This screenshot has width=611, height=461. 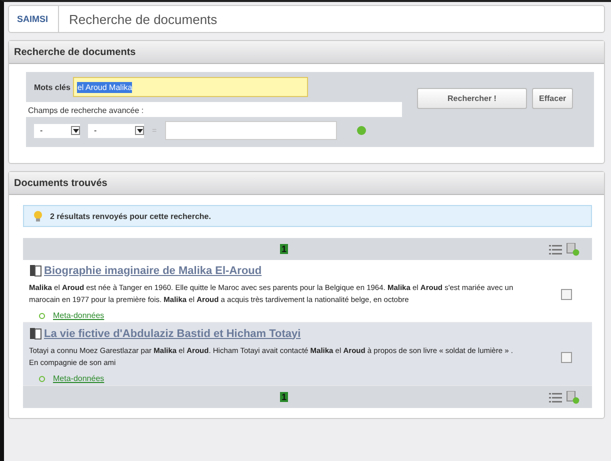 What do you see at coordinates (361, 130) in the screenshot?
I see `add-icon` at bounding box center [361, 130].